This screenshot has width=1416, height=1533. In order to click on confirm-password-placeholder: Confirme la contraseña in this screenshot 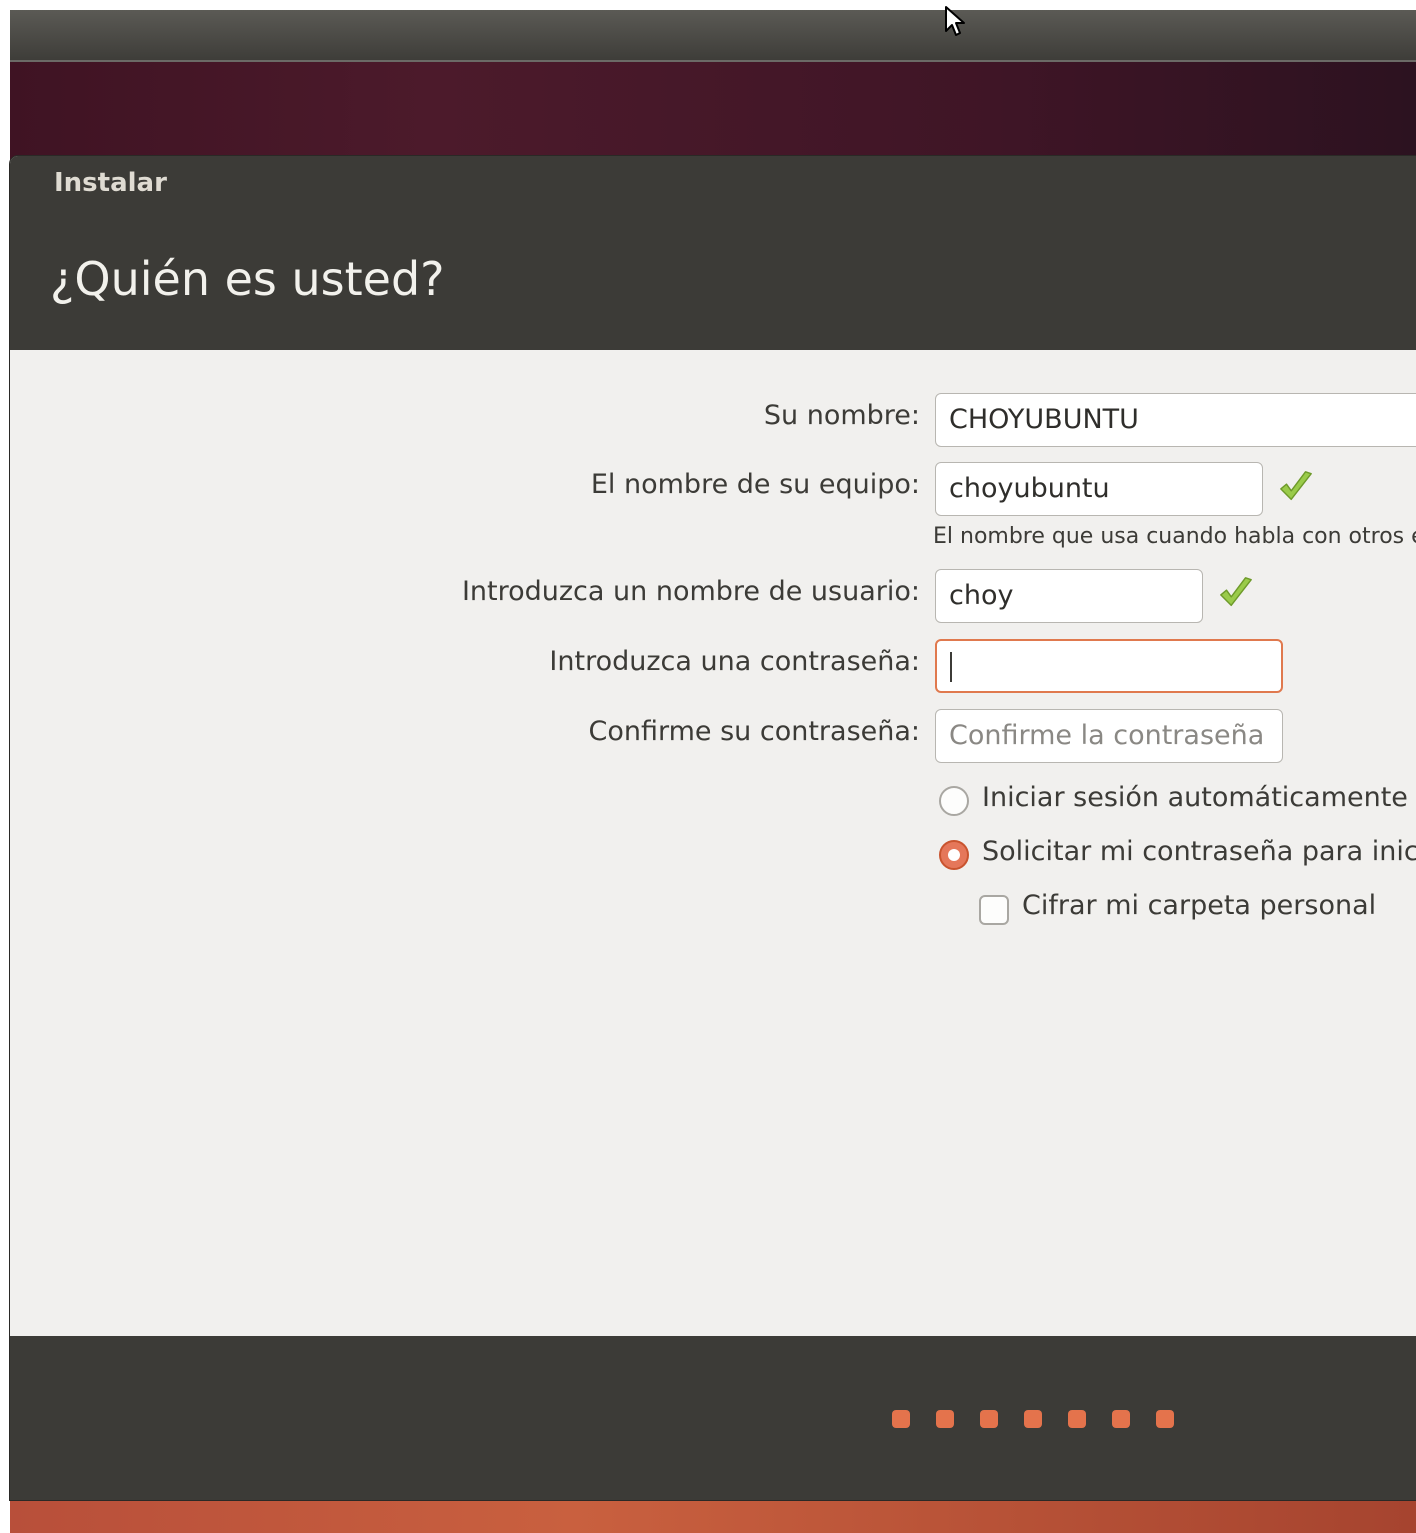, I will do `click(1107, 735)`.